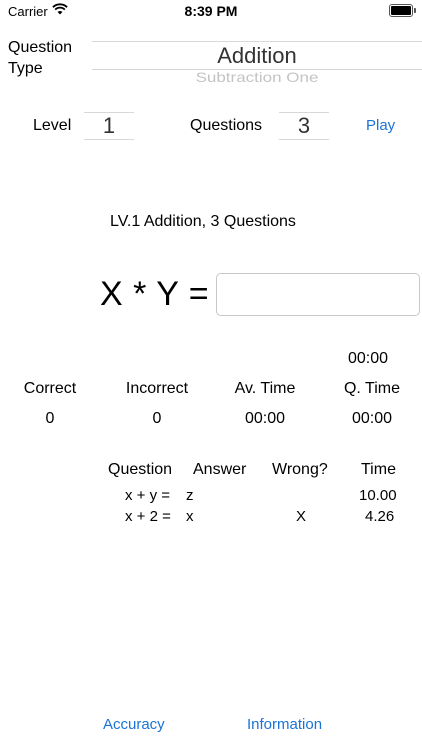 This screenshot has width=422, height=750. Describe the element at coordinates (140, 469) in the screenshot. I see `history-header-question: Question` at that location.